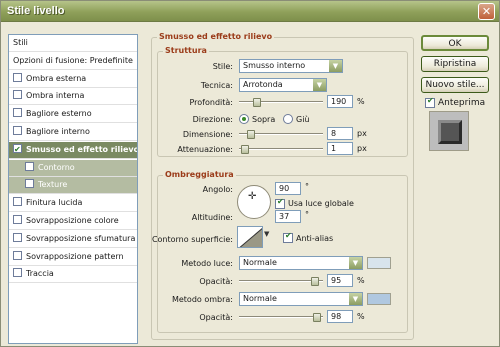 Image resolution: width=500 pixels, height=347 pixels. I want to click on style-list-item: Traccia, so click(73, 275).